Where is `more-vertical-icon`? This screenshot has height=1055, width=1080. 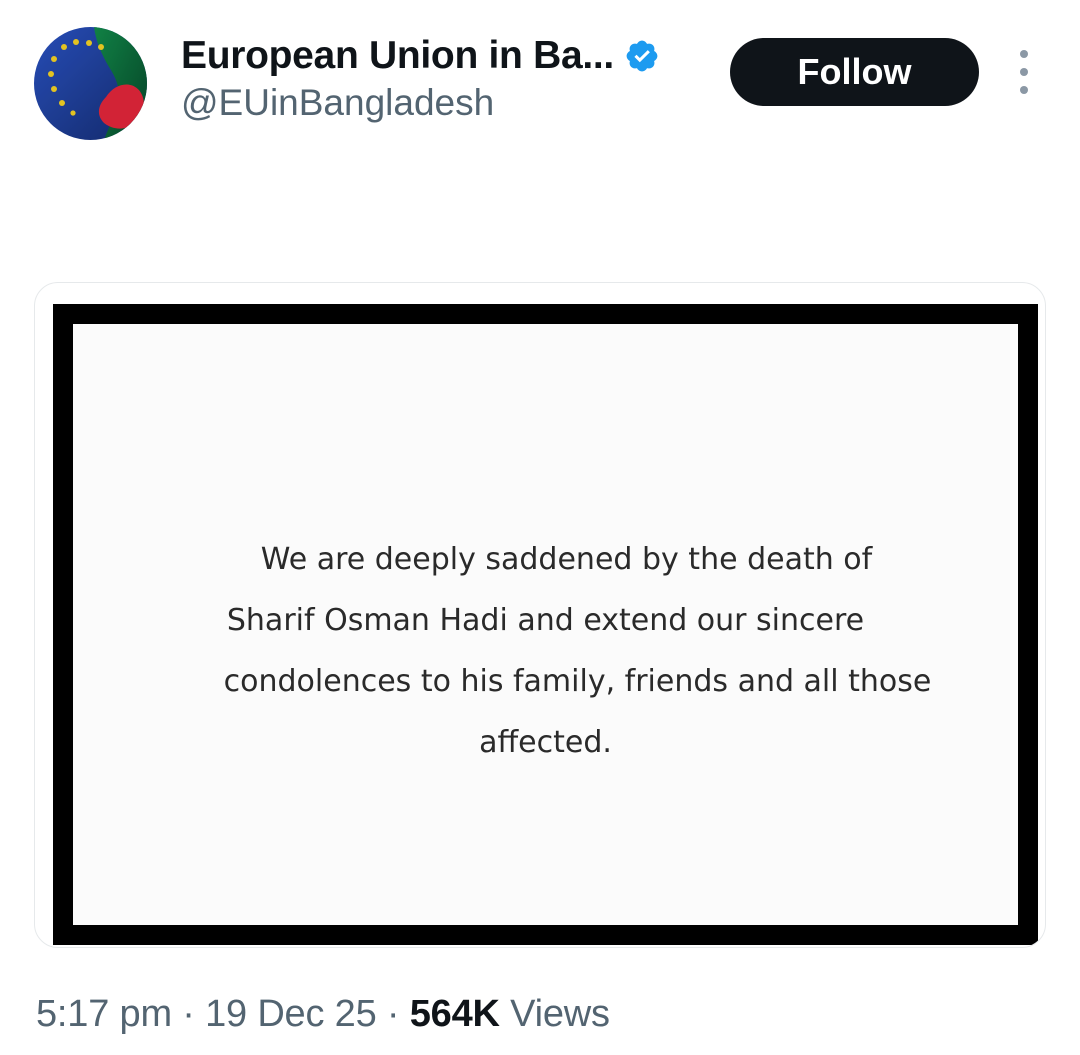
more-vertical-icon is located at coordinates (1024, 72).